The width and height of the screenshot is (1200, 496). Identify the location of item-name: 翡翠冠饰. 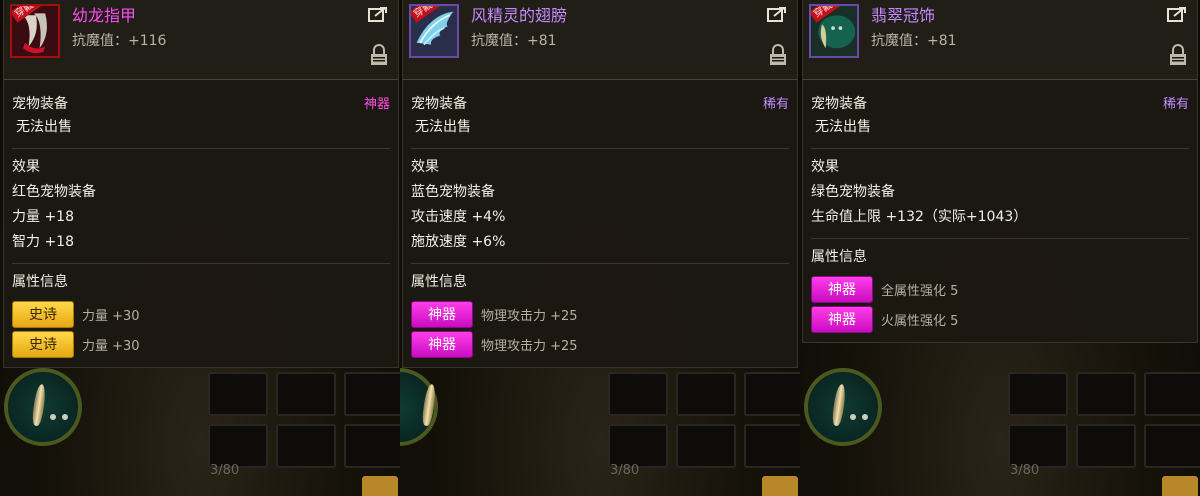
(903, 15).